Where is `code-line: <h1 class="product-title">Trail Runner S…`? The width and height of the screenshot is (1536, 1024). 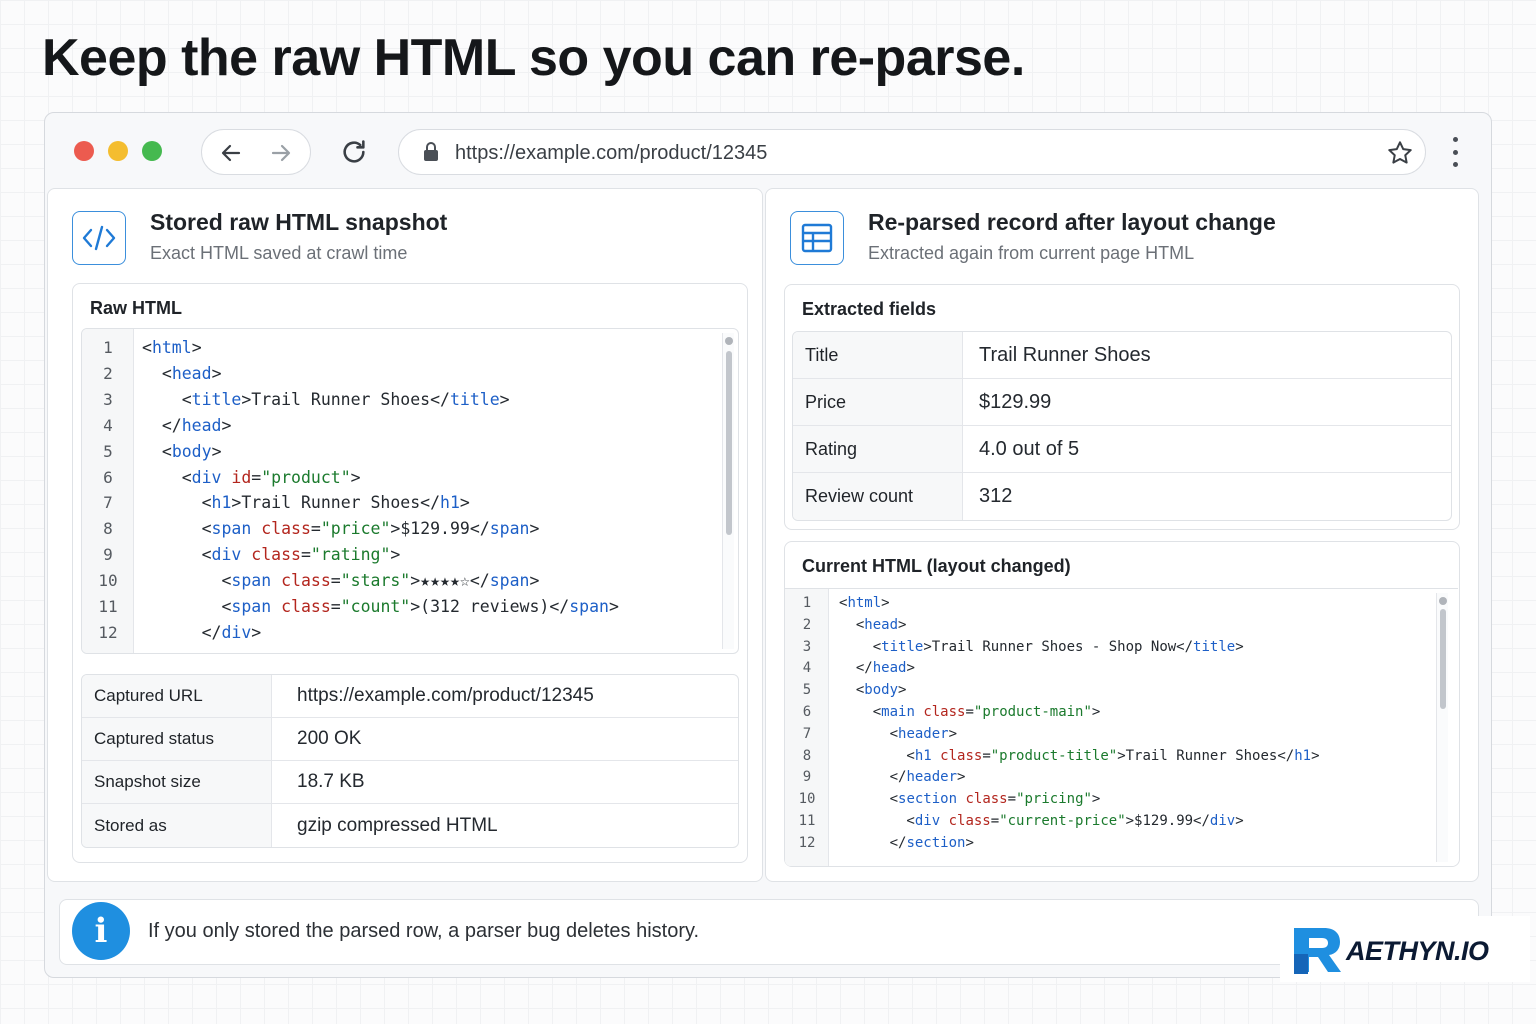 code-line: <h1 class="product-title">Trail Runner S… is located at coordinates (1079, 755).